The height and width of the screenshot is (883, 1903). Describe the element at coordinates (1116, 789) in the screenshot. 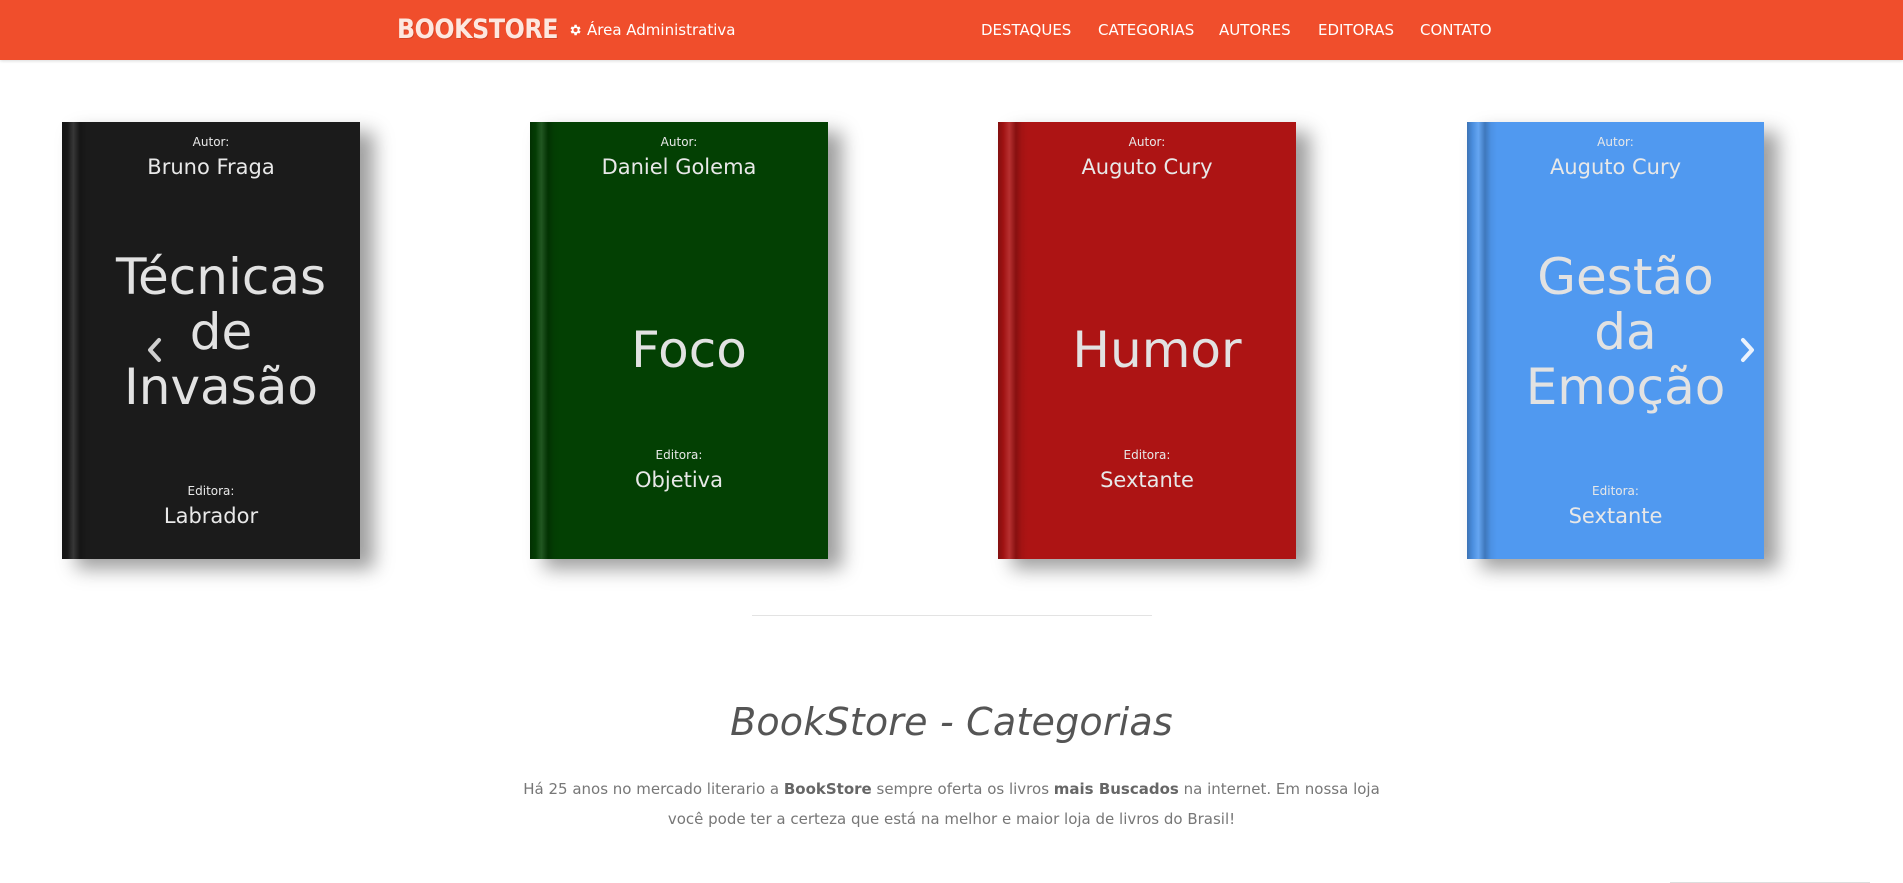

I see `description-highlight: mais Buscados` at that location.